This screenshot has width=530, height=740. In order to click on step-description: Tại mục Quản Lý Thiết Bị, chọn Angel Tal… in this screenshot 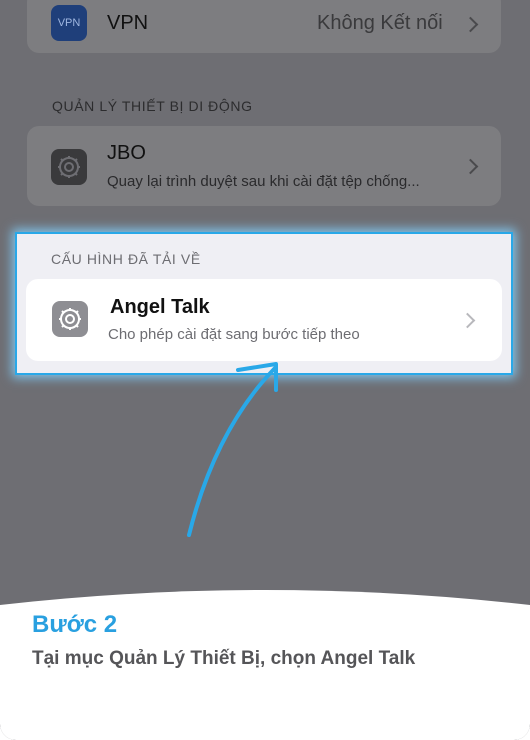, I will do `click(224, 658)`.